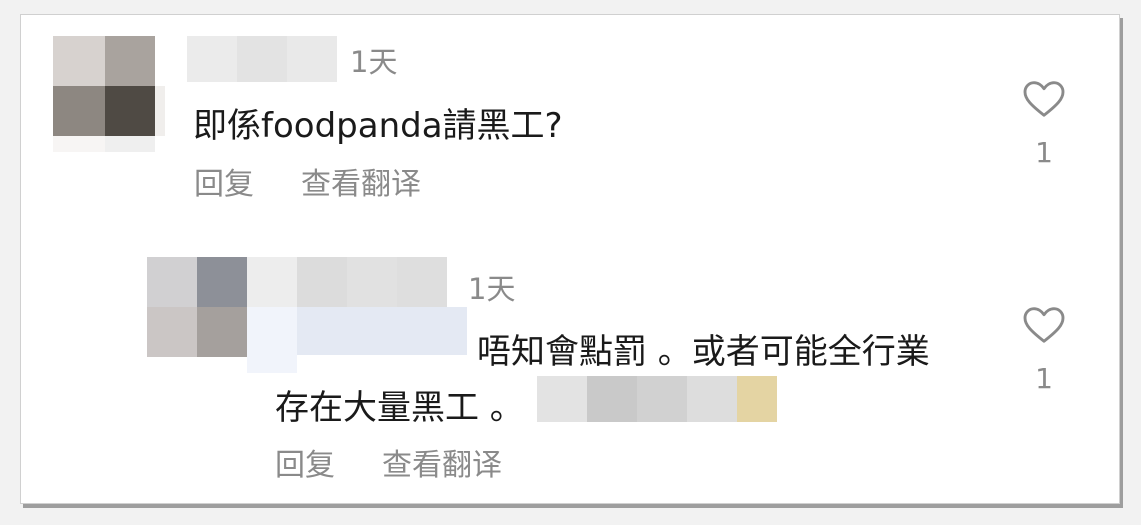 This screenshot has height=525, width=1141. What do you see at coordinates (374, 62) in the screenshot?
I see `comment-timestamp: 1天` at bounding box center [374, 62].